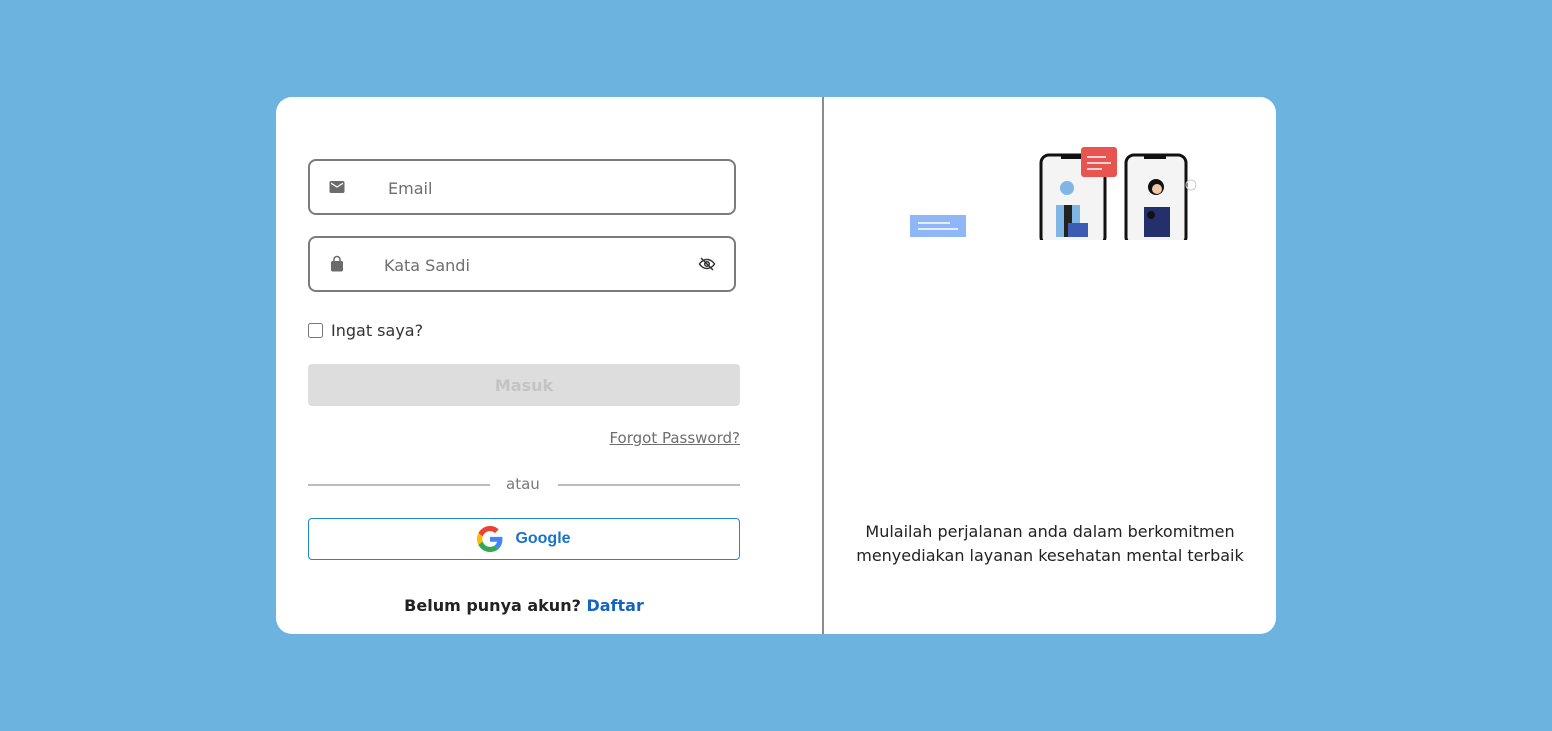 Image resolution: width=1552 pixels, height=731 pixels. What do you see at coordinates (377, 330) in the screenshot?
I see `remember-label: Ingat saya?` at bounding box center [377, 330].